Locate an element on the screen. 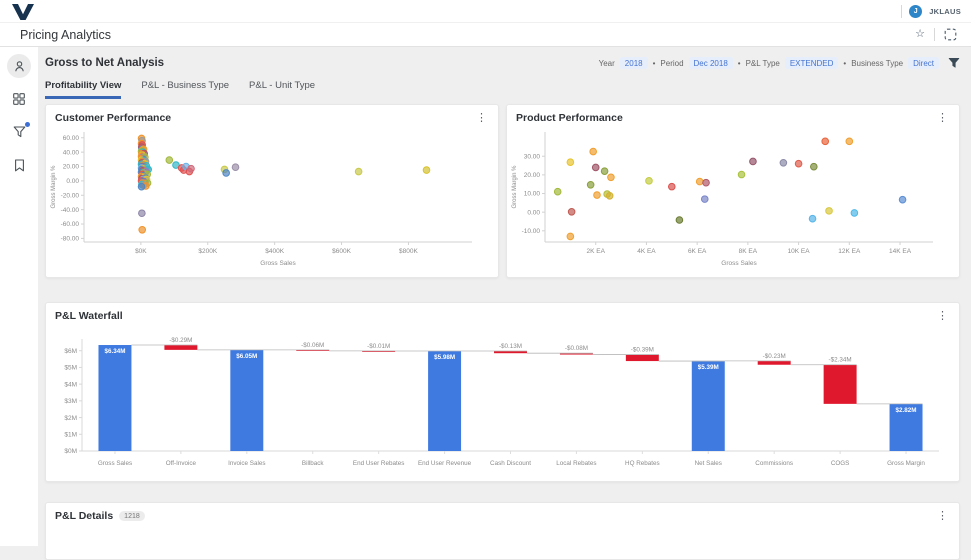  rail-bookmark-button is located at coordinates (19, 165).